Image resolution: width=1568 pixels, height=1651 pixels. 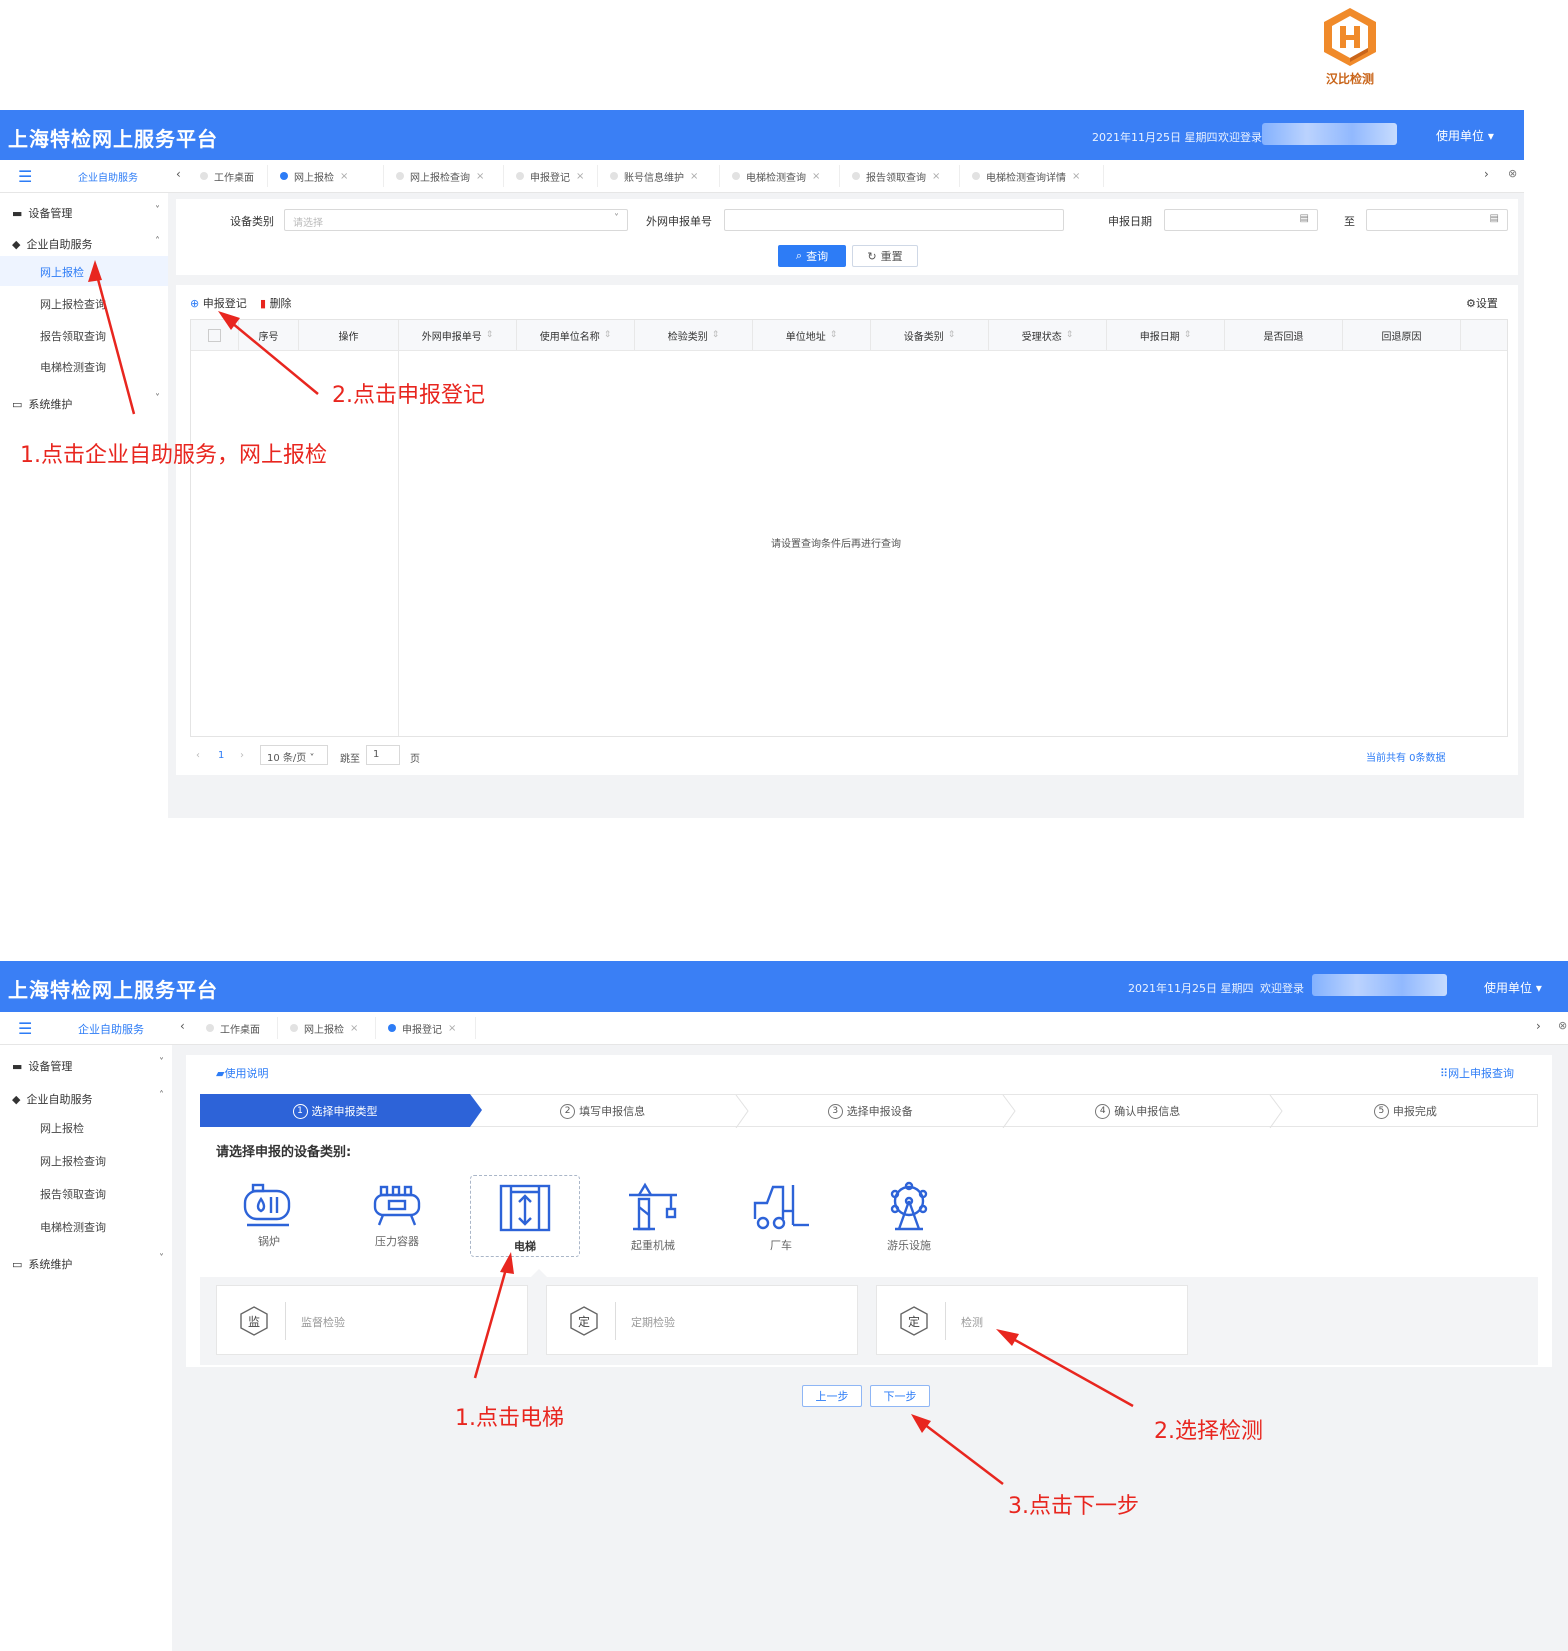 I want to click on arrow-line-testing, so click(x=1069, y=1370).